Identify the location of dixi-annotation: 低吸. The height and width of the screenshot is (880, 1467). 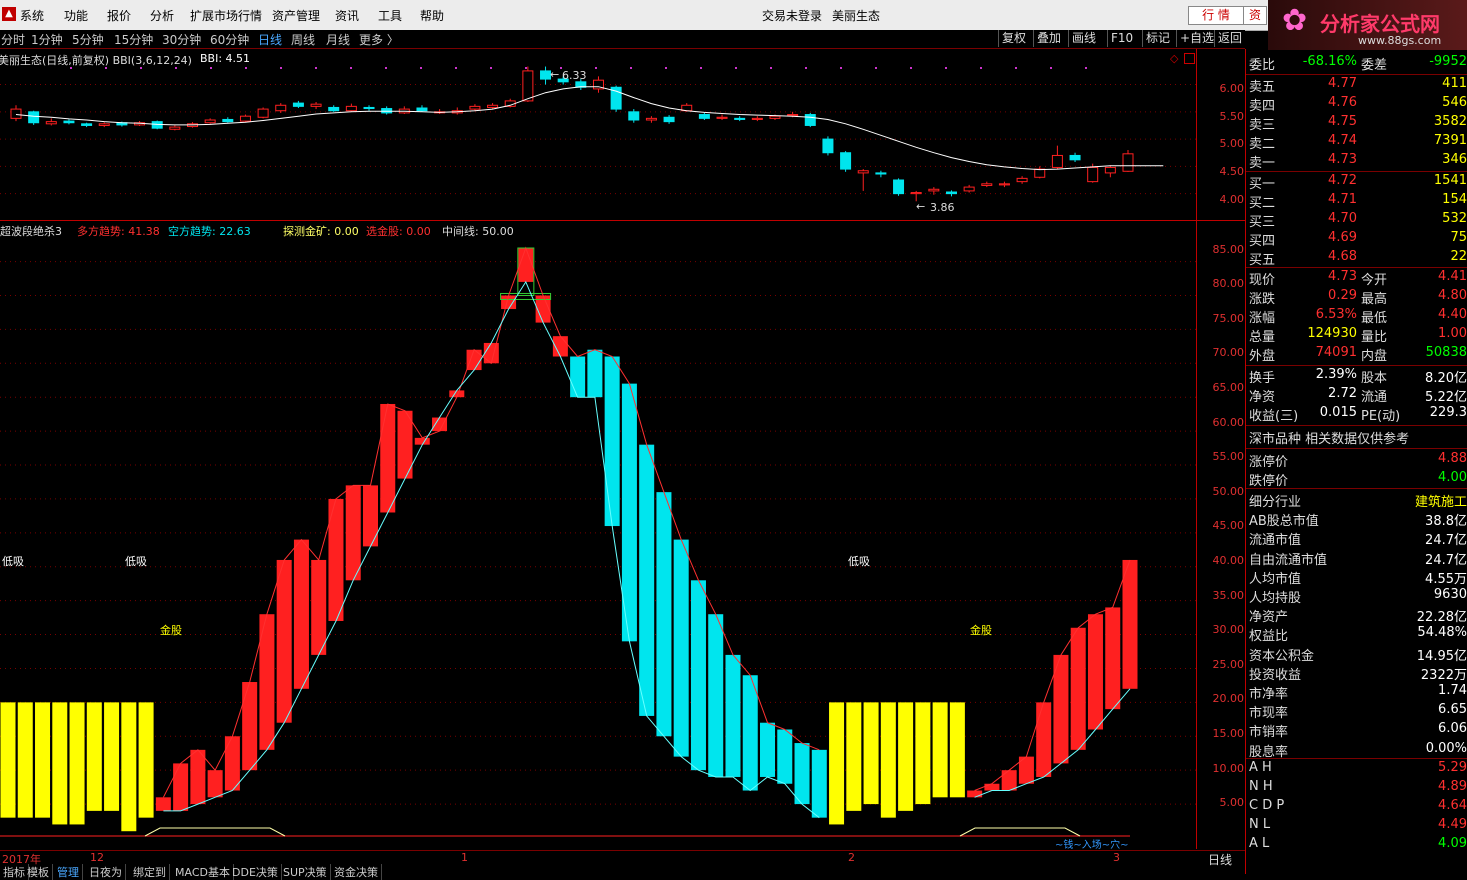
(13, 561).